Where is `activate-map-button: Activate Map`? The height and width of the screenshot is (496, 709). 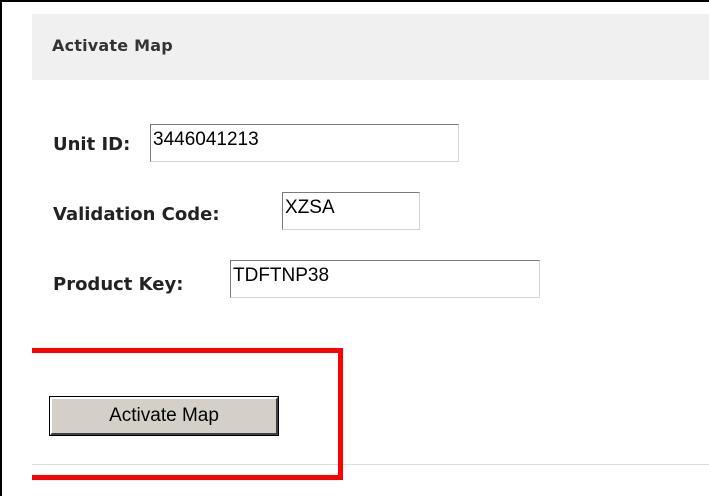 activate-map-button: Activate Map is located at coordinates (164, 416).